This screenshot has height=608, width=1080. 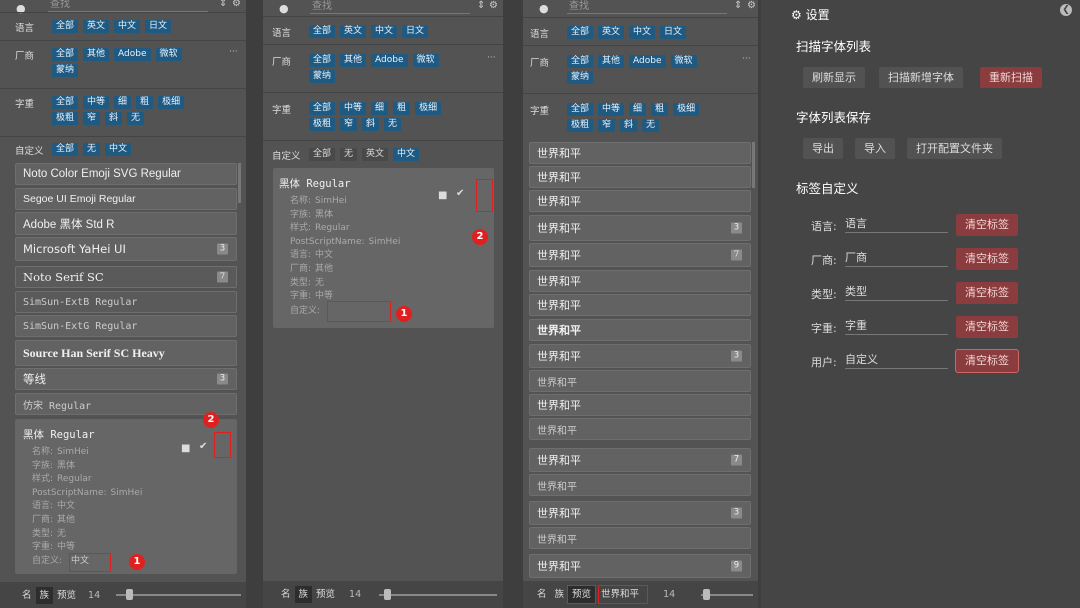 I want to click on tag-input: 字重, so click(x=896, y=326).